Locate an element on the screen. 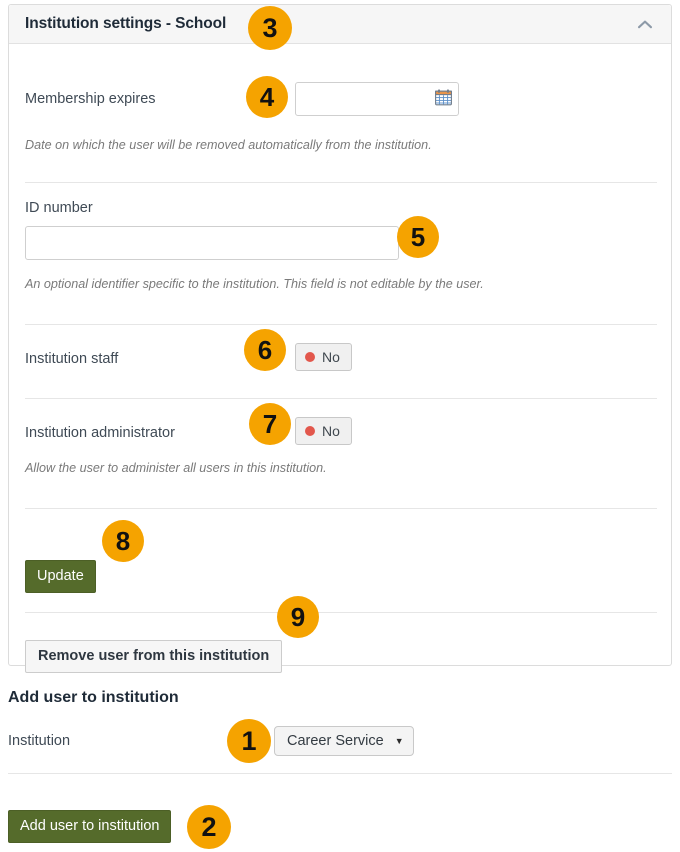 This screenshot has height=852, width=680. chevron-up-icon is located at coordinates (645, 25).